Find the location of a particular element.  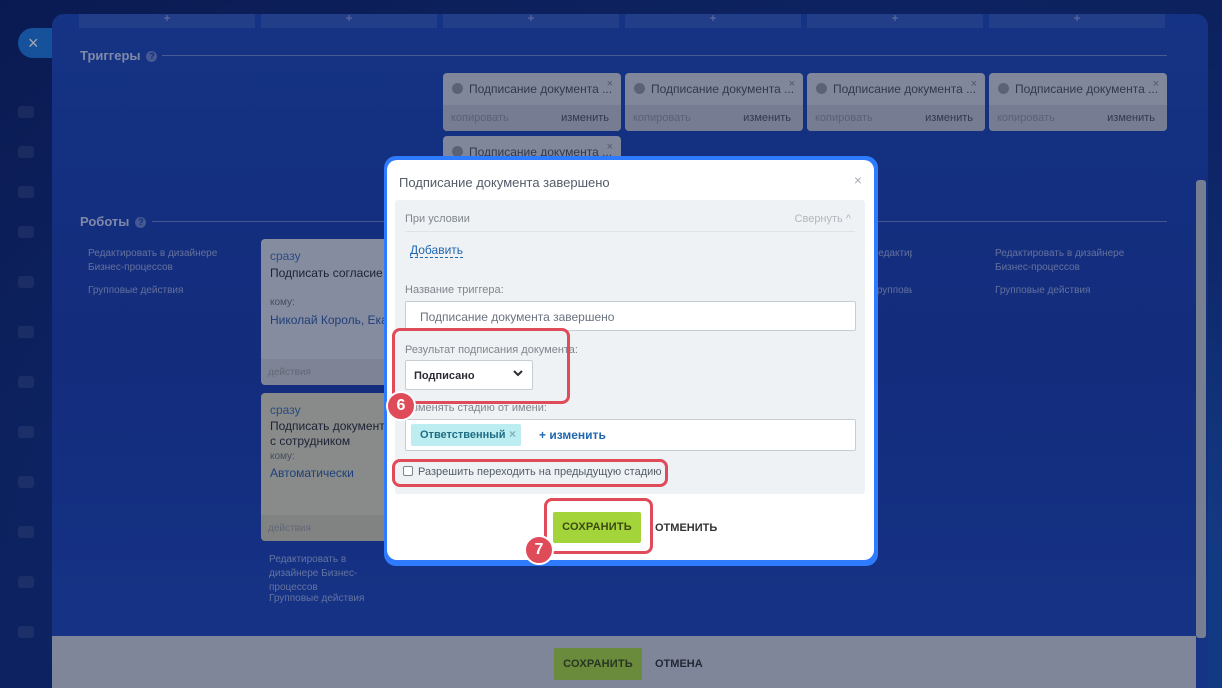

step-badge-6: 6 is located at coordinates (401, 406).